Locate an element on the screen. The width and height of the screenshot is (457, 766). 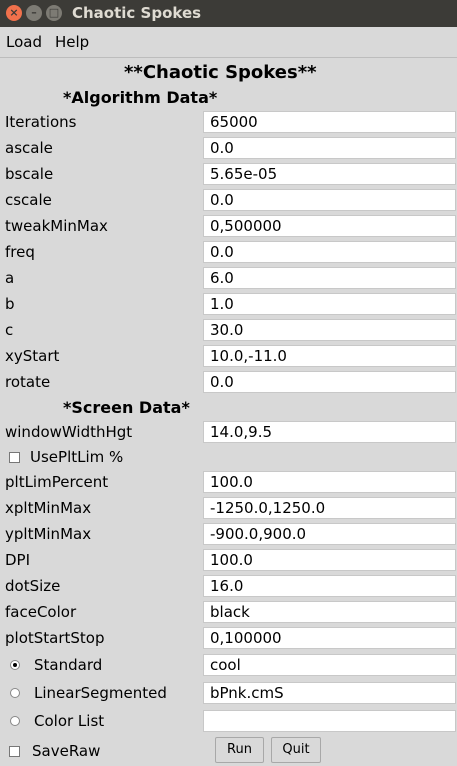
standard-label: Standard is located at coordinates (68, 665).